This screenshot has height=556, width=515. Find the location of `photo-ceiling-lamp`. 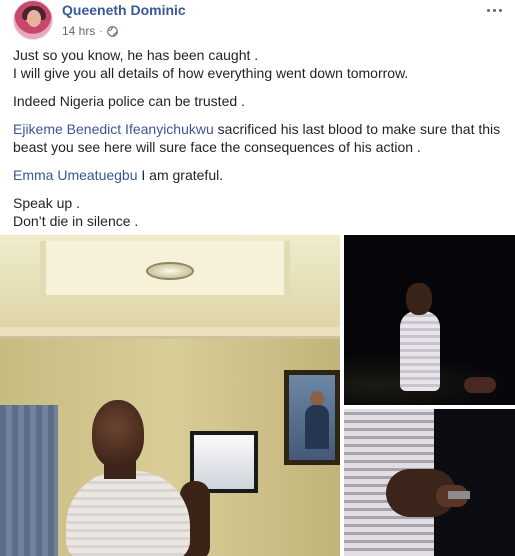

photo-ceiling-lamp is located at coordinates (170, 271).